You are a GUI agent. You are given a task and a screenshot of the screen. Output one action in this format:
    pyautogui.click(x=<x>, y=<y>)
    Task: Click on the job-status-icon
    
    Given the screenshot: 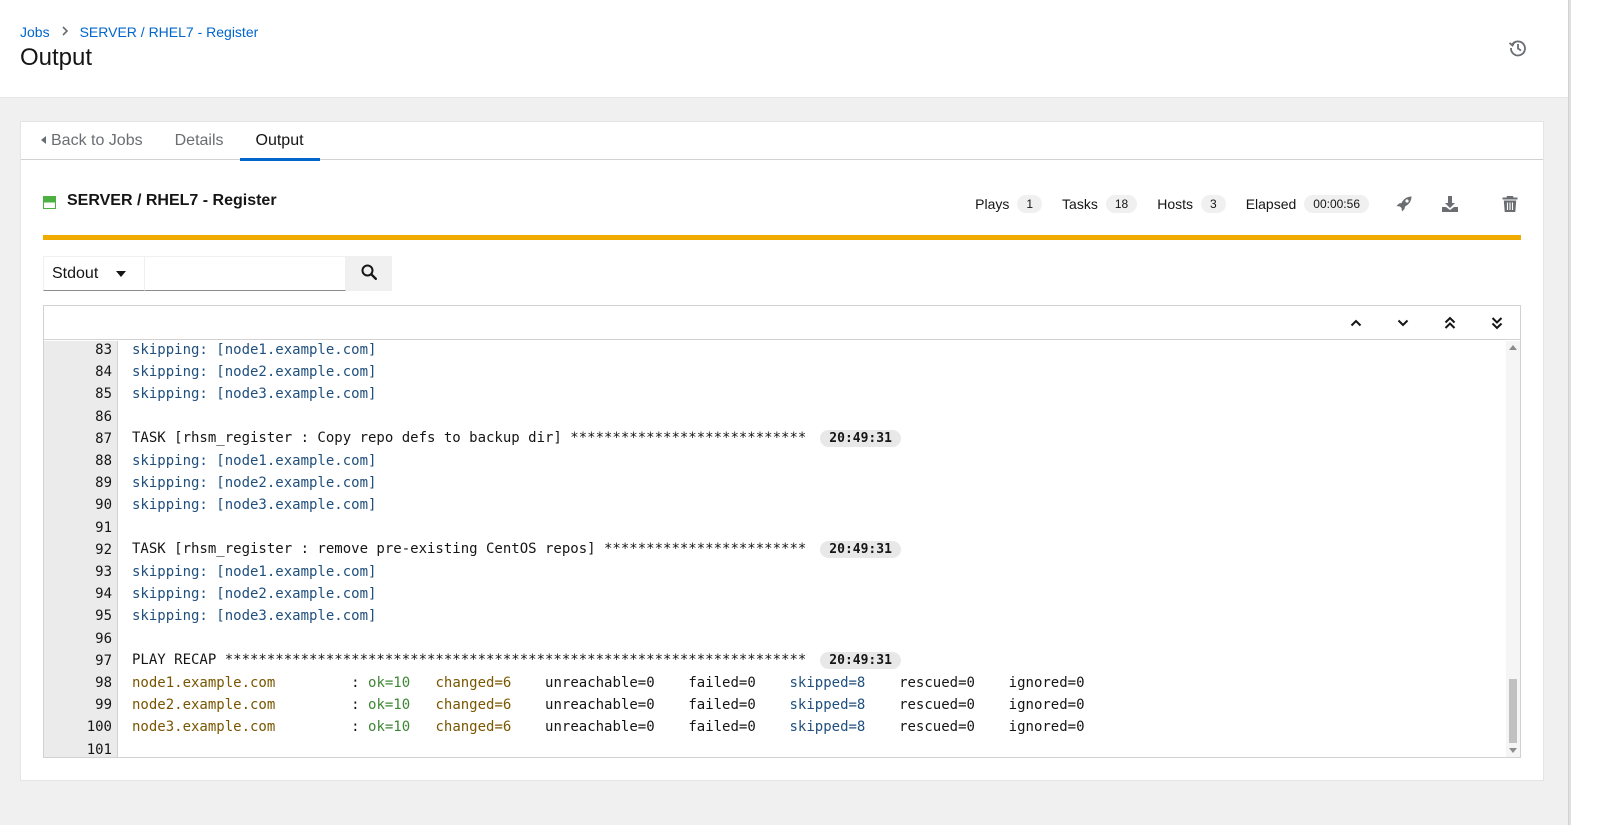 What is the action you would take?
    pyautogui.click(x=49, y=202)
    